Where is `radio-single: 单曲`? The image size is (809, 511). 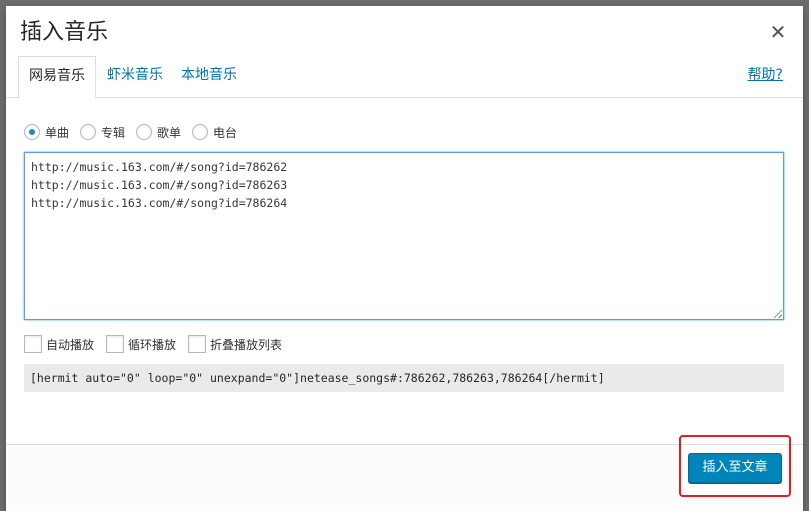 radio-single: 单曲 is located at coordinates (46, 132).